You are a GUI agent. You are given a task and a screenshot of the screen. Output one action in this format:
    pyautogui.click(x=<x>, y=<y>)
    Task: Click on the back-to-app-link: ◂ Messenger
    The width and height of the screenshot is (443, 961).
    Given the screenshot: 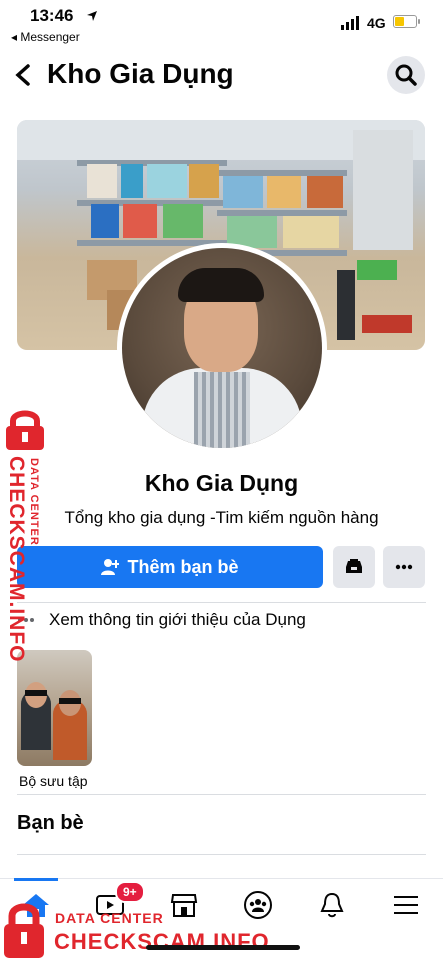 What is the action you would take?
    pyautogui.click(x=45, y=37)
    